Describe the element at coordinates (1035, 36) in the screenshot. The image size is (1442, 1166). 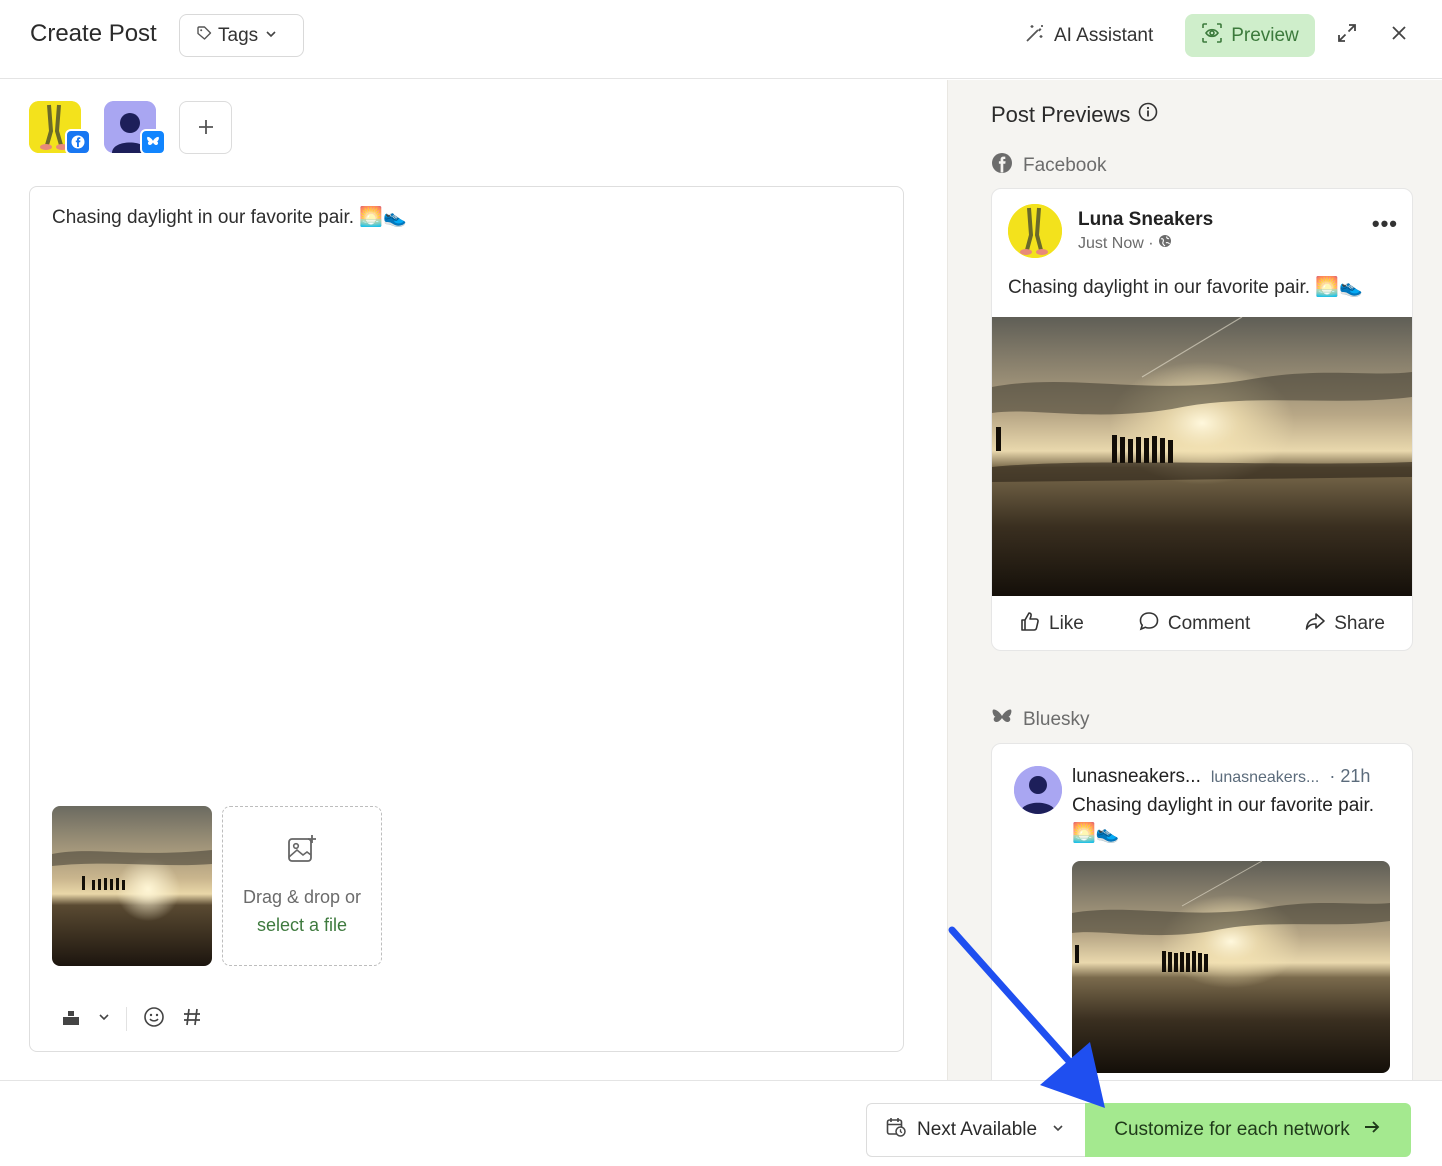
I see `magic-wand-icon` at that location.